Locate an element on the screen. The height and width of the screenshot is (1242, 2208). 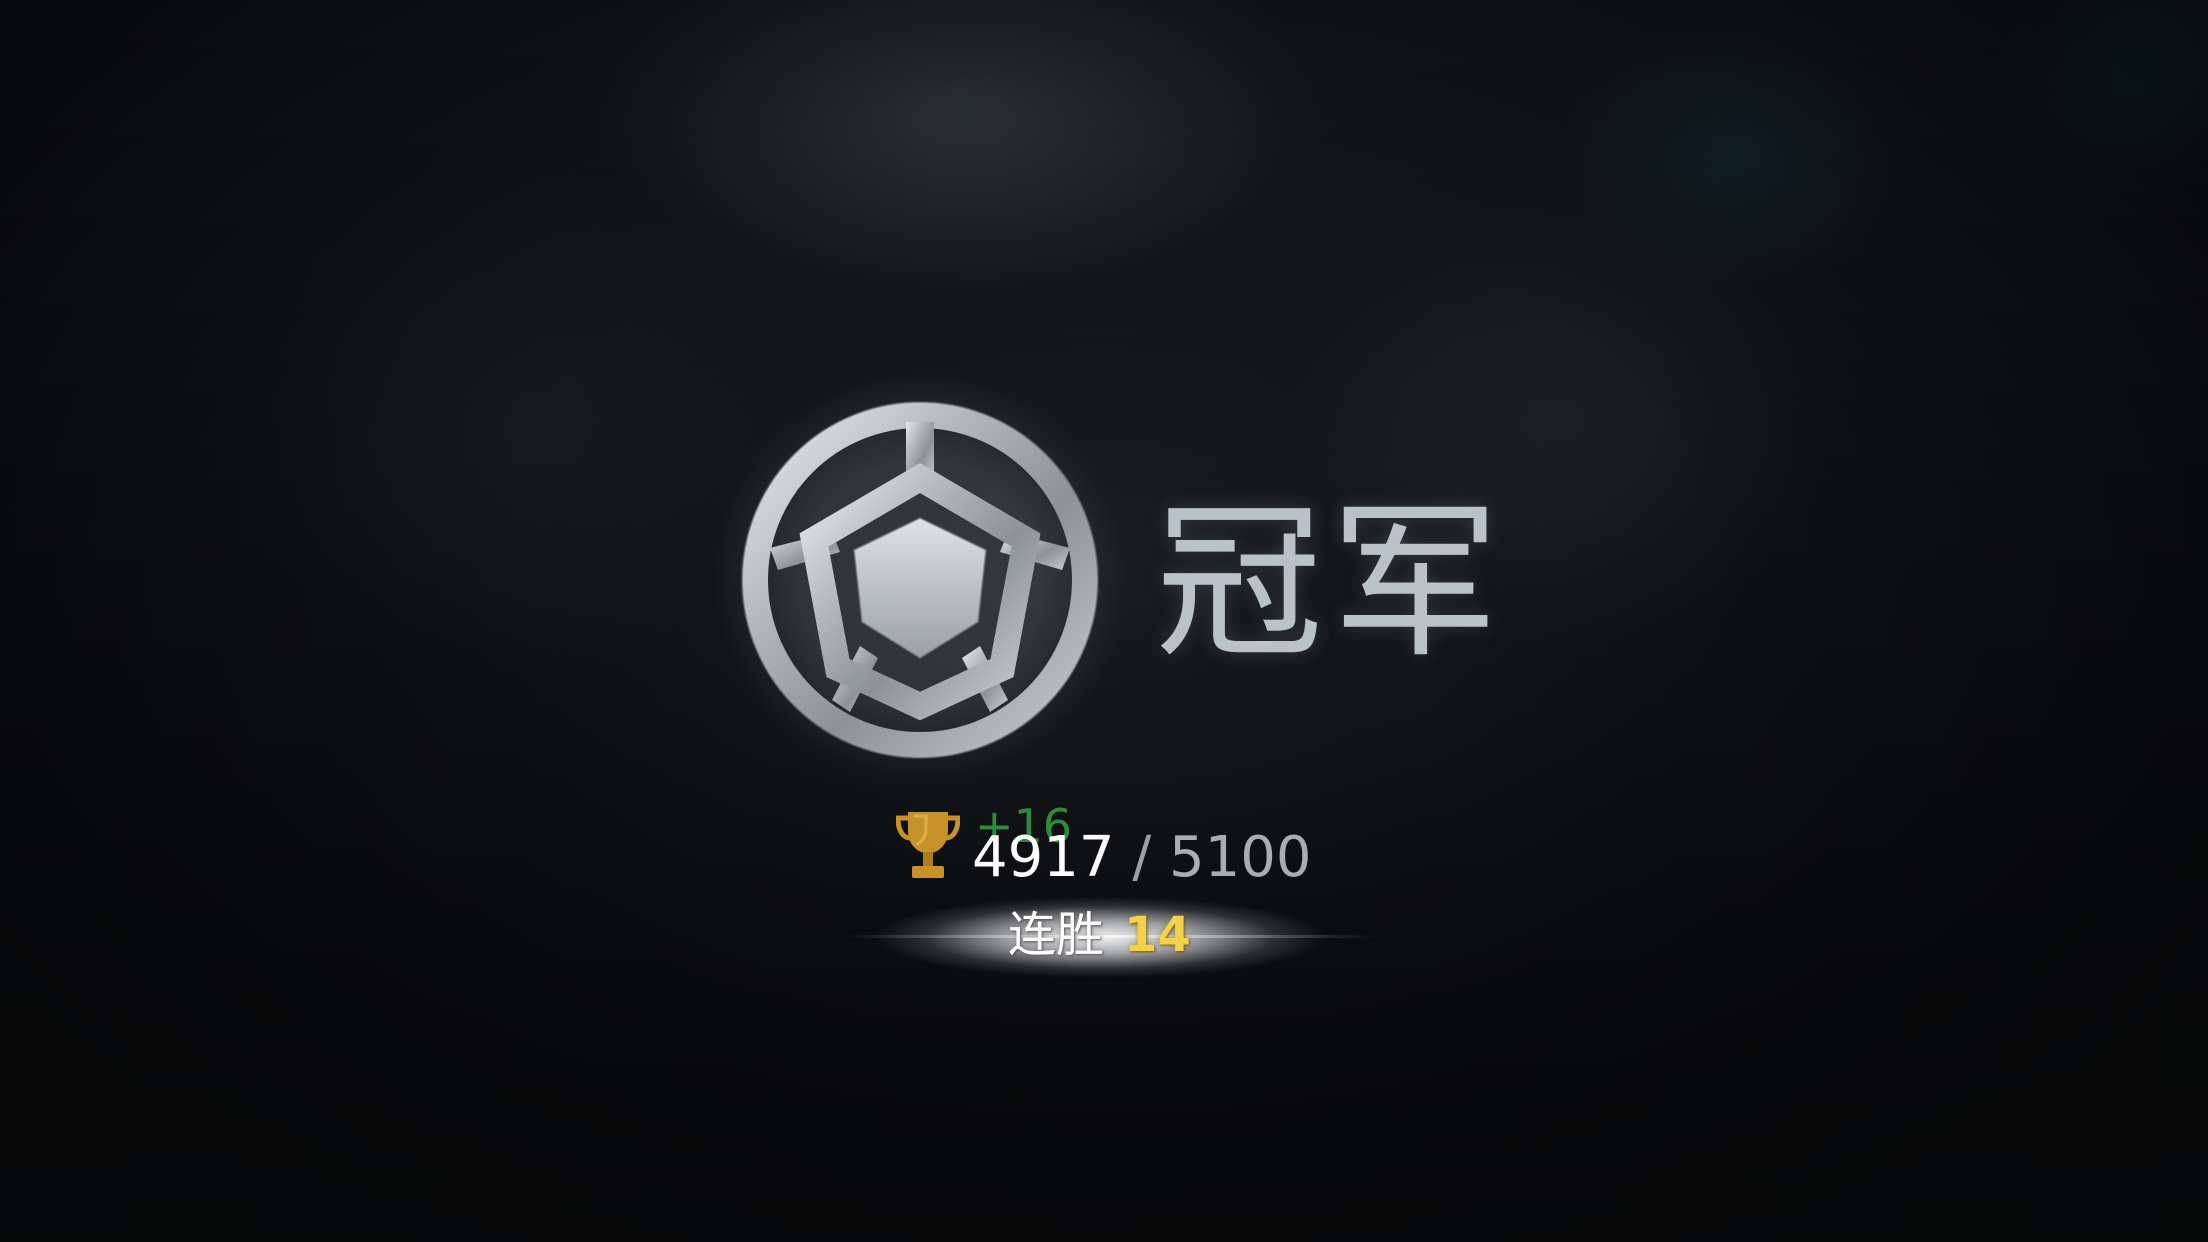
rank-title: 冠军 is located at coordinates (1331, 583).